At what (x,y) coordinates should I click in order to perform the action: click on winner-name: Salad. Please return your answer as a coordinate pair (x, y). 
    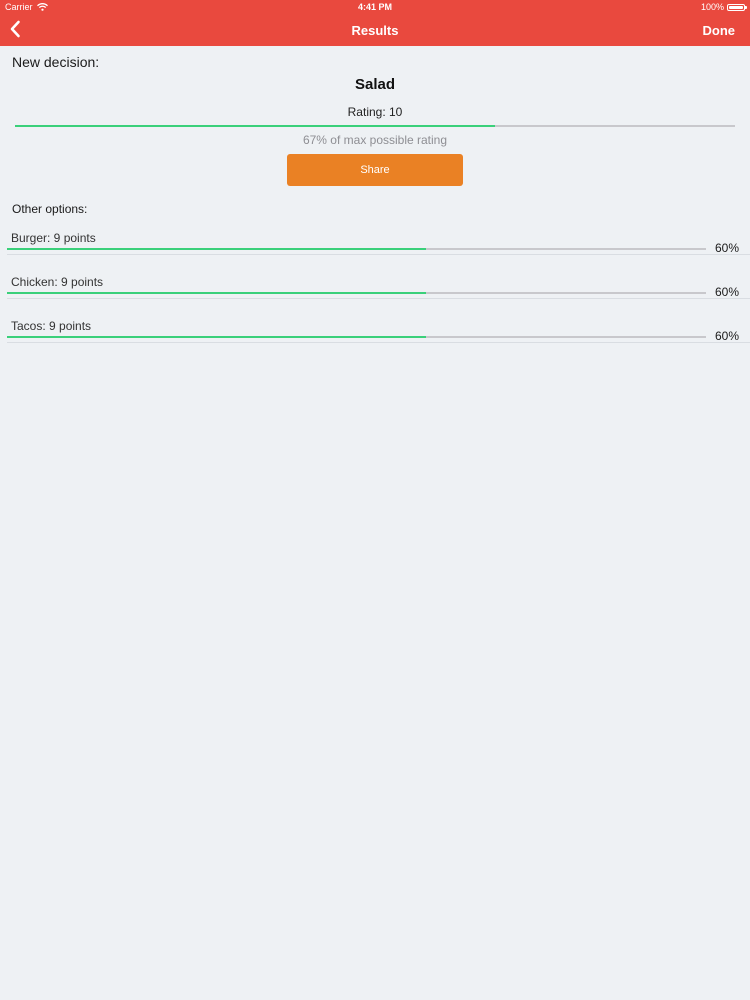
    Looking at the image, I should click on (375, 84).